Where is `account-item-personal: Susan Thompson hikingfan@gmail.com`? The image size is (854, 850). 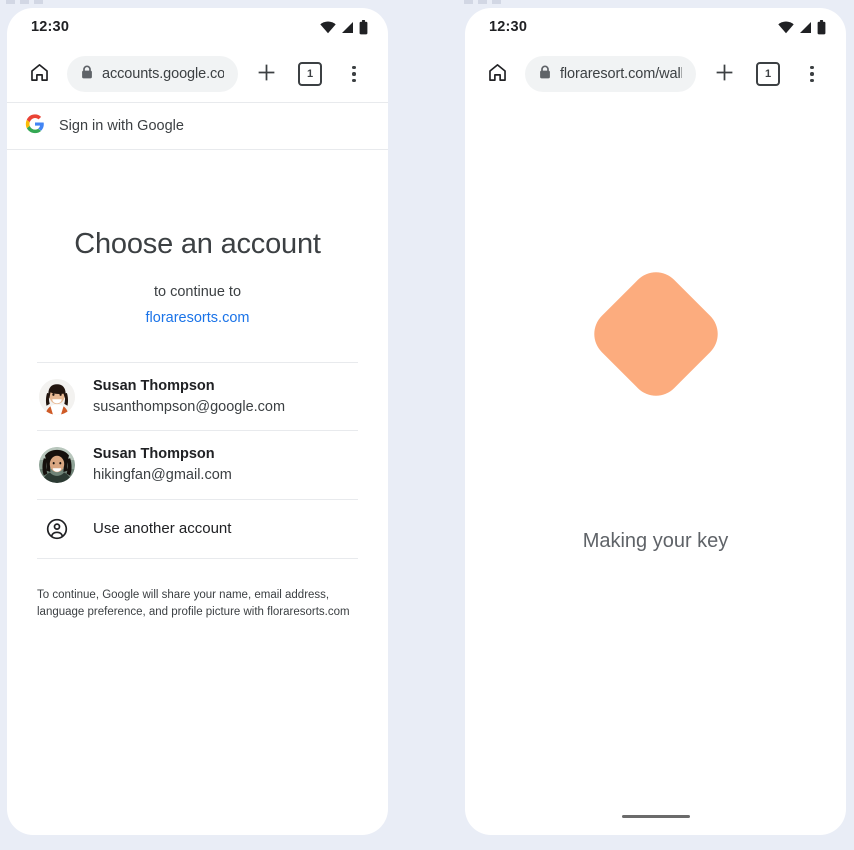 account-item-personal: Susan Thompson hikingfan@gmail.com is located at coordinates (197, 465).